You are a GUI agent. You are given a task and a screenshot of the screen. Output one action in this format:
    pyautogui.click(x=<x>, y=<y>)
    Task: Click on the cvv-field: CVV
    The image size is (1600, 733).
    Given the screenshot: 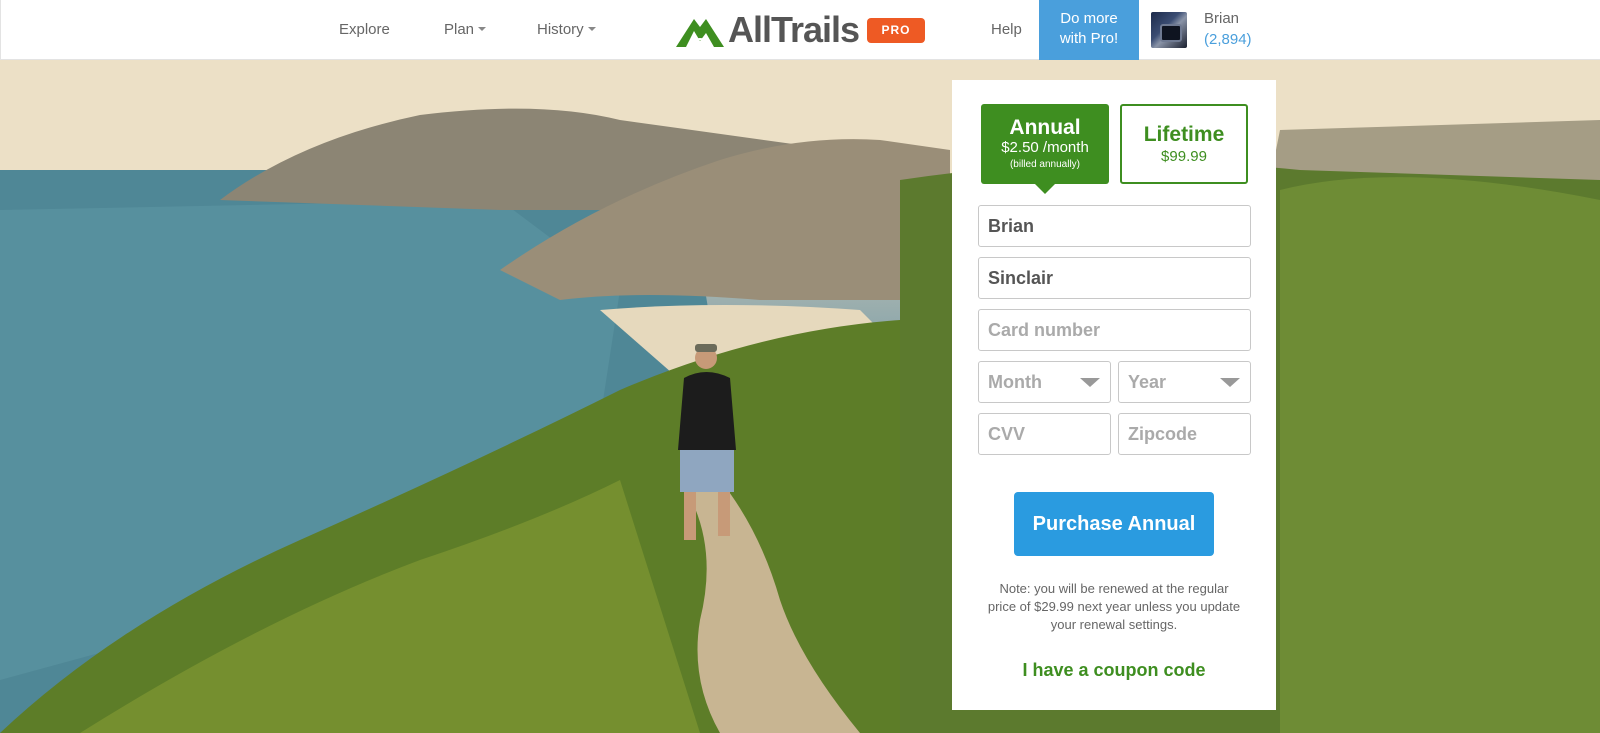 What is the action you would take?
    pyautogui.click(x=1044, y=434)
    